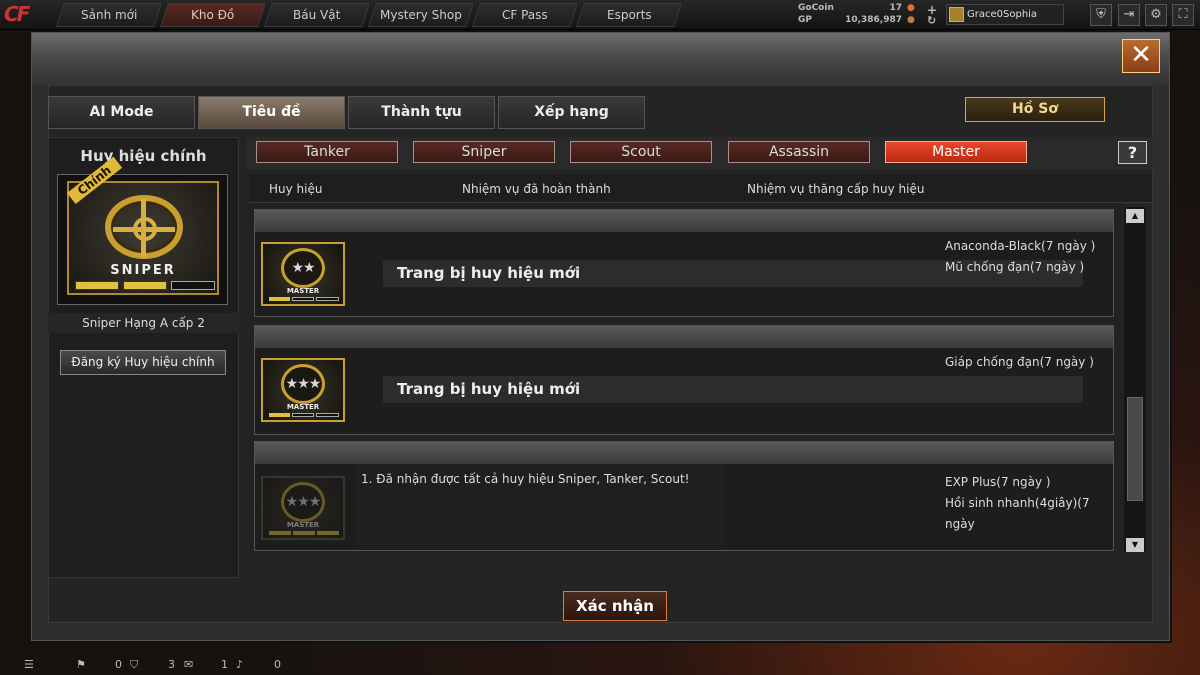 Image resolution: width=1200 pixels, height=675 pixels. Describe the element at coordinates (143, 156) in the screenshot. I see `main-badge-title: Huy hiệu chính` at that location.